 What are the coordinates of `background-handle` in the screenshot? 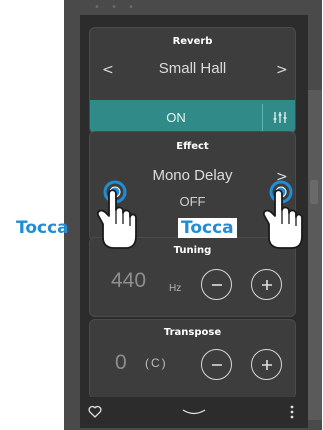 It's located at (314, 192).